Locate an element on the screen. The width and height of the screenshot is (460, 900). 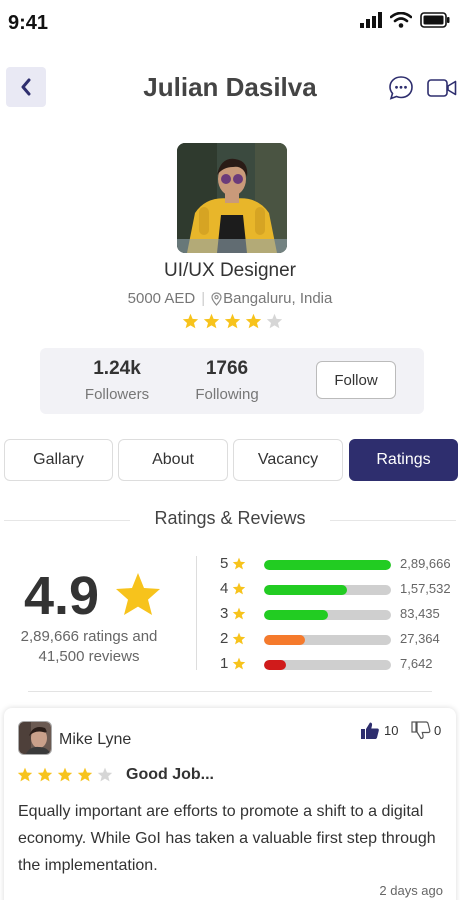
rating-bar-row: 5 2,89,666 is located at coordinates (340, 565).